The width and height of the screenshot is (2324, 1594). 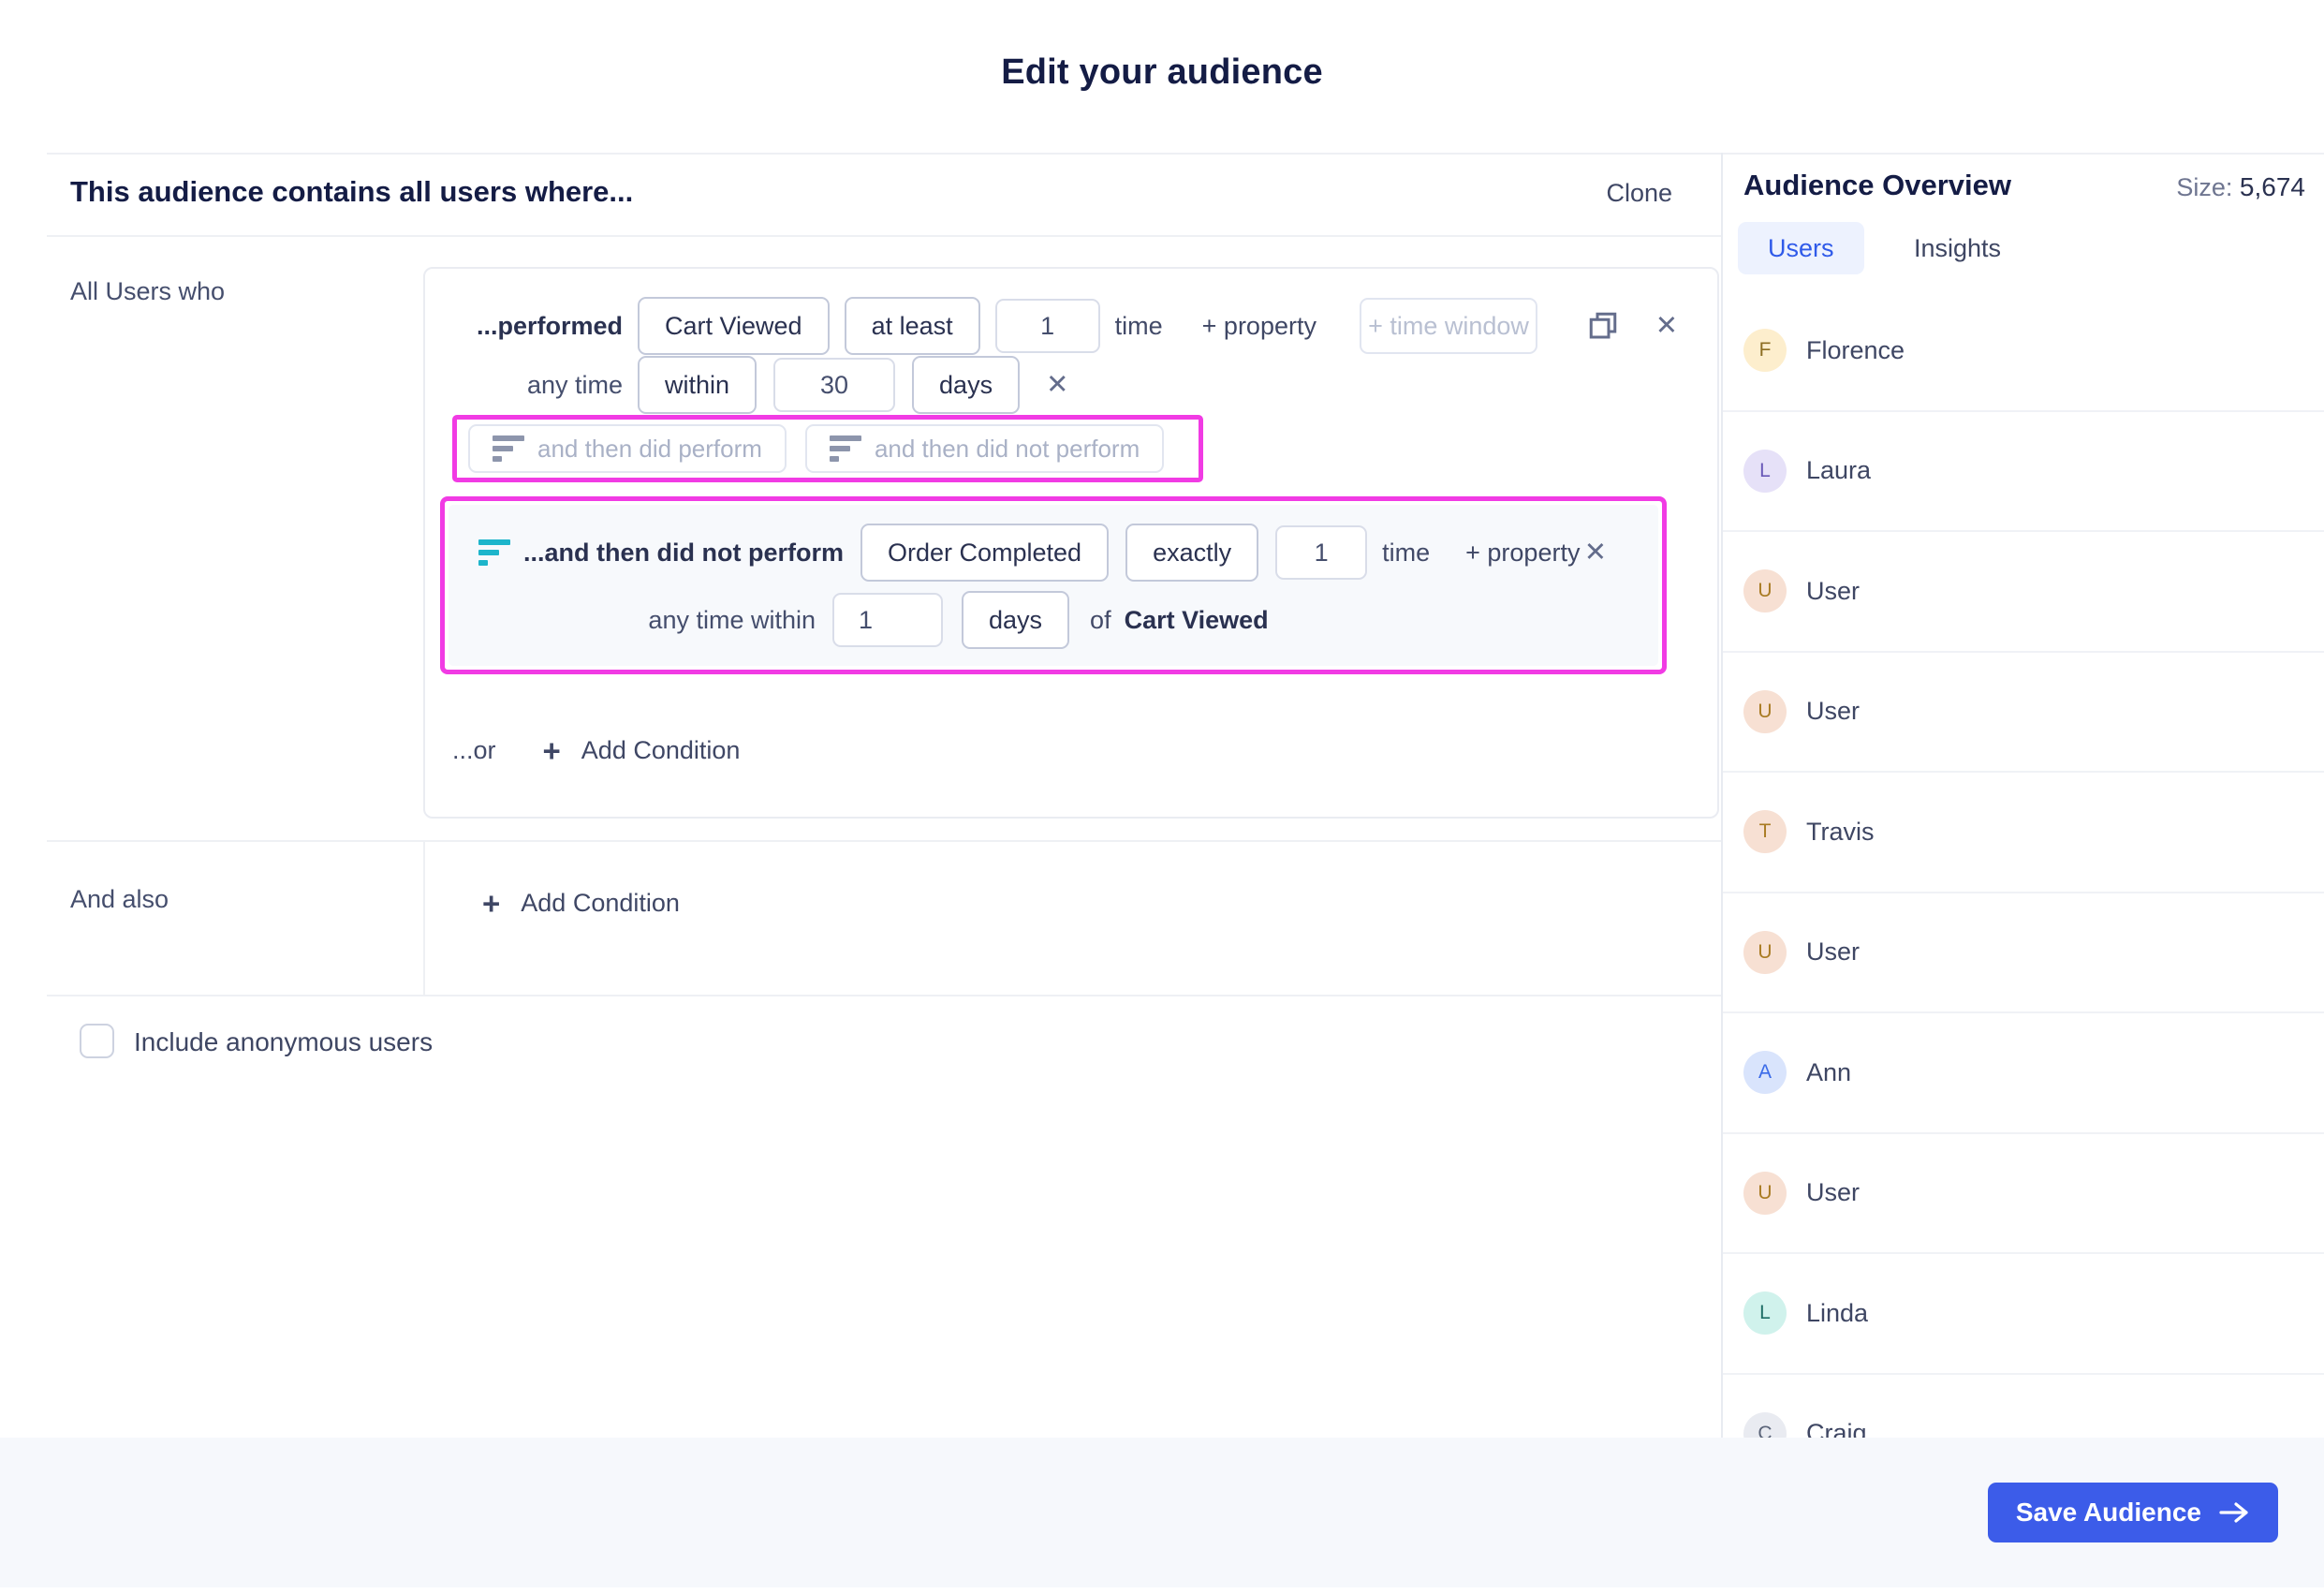 What do you see at coordinates (1259, 326) in the screenshot?
I see `add-property-button: + property` at bounding box center [1259, 326].